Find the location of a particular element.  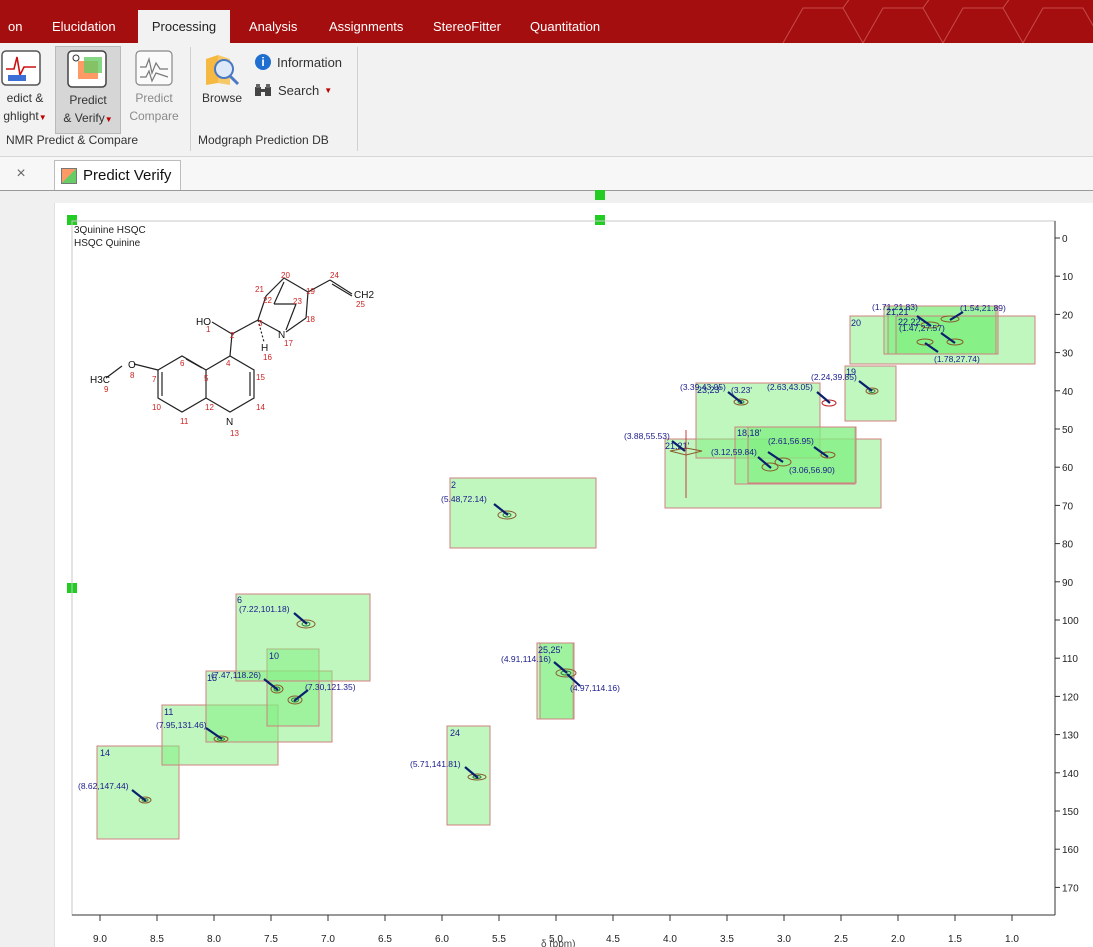

atom-number: 13 is located at coordinates (234, 433).